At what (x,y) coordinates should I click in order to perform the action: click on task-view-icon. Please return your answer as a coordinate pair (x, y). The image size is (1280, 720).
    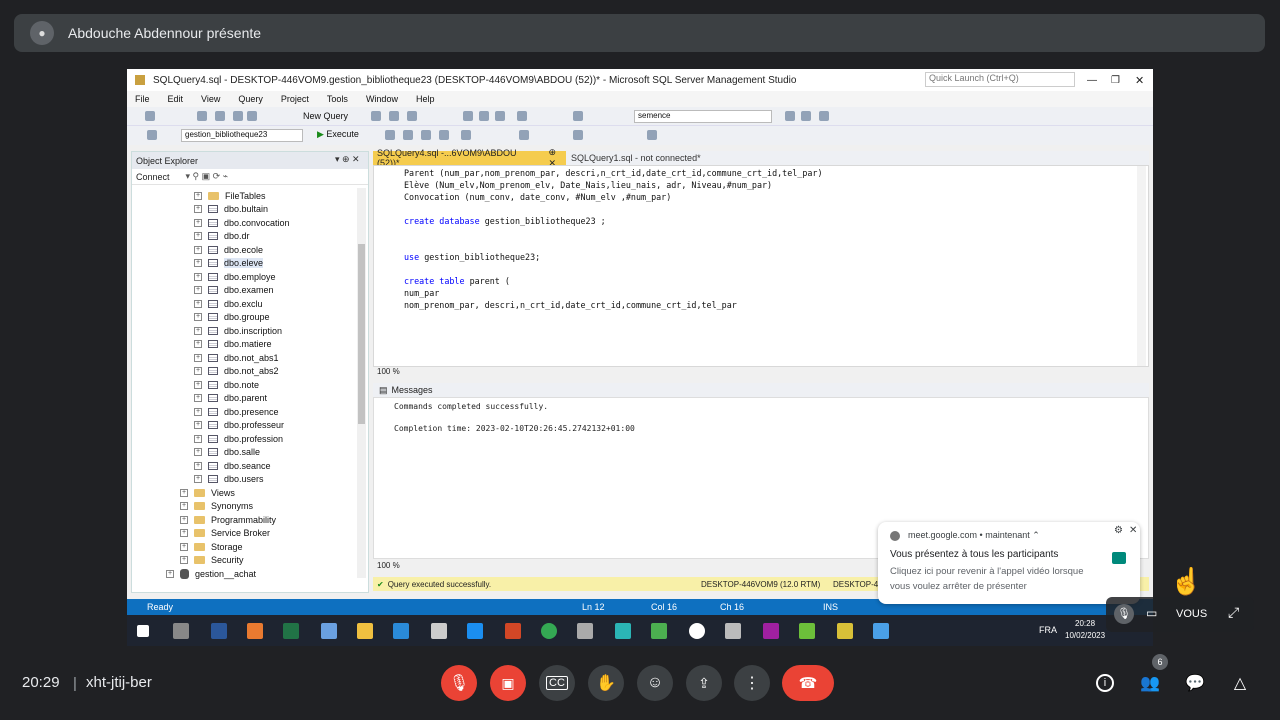
    Looking at the image, I should click on (181, 631).